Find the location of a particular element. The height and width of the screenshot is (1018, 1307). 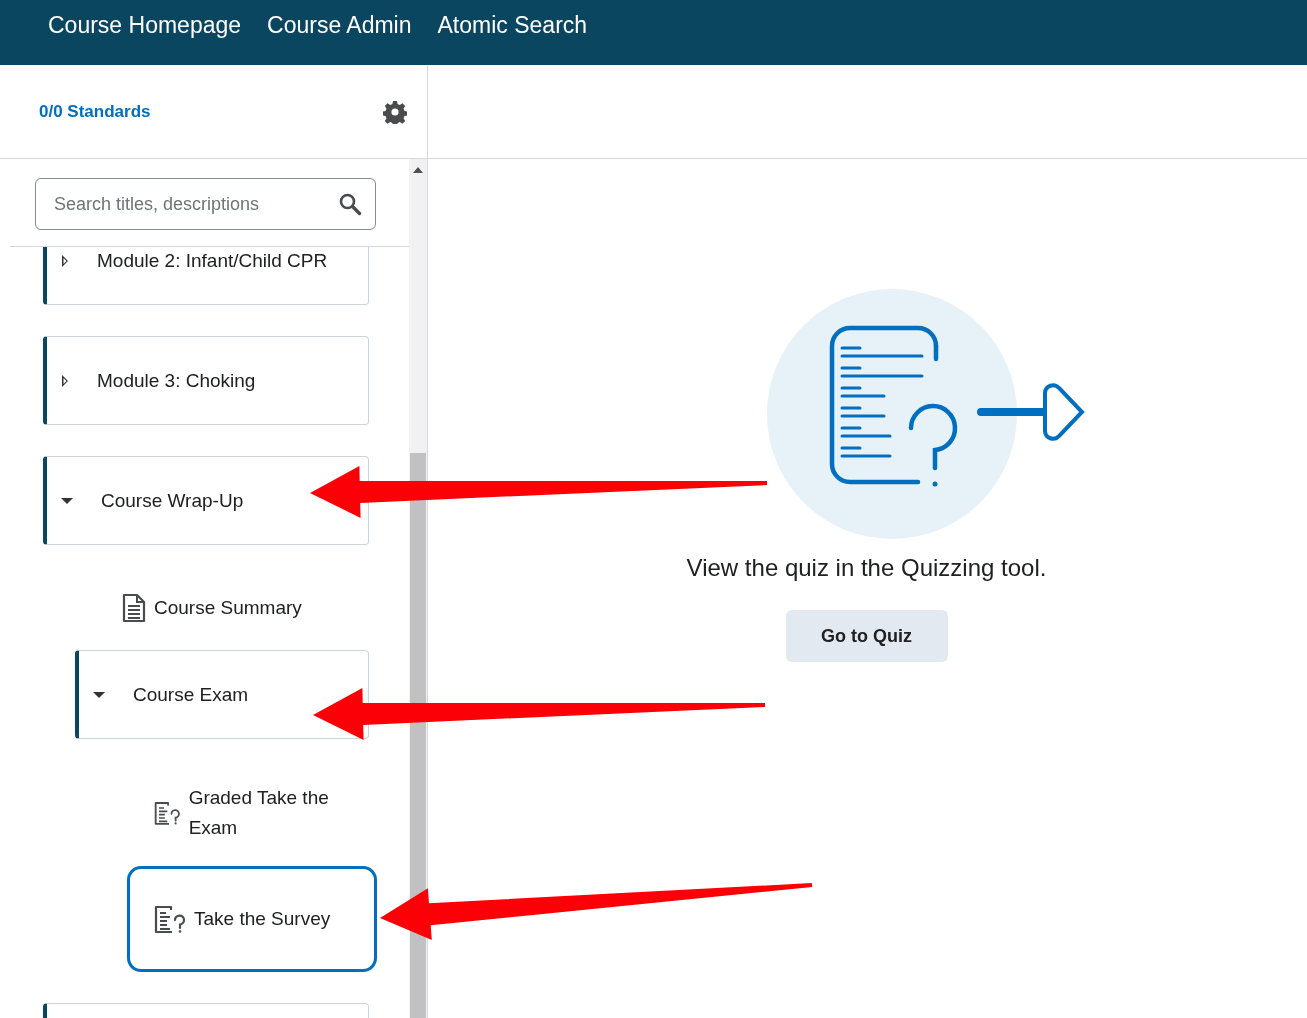

topic-item: Course Summary is located at coordinates (236, 608).